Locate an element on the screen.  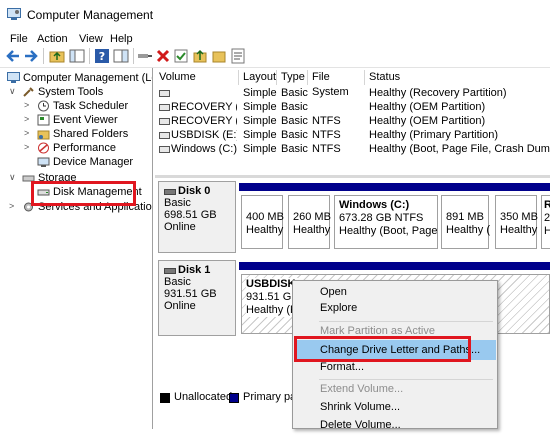
volume-status: Healthy (OEM Partition) is located at coordinates (427, 121).